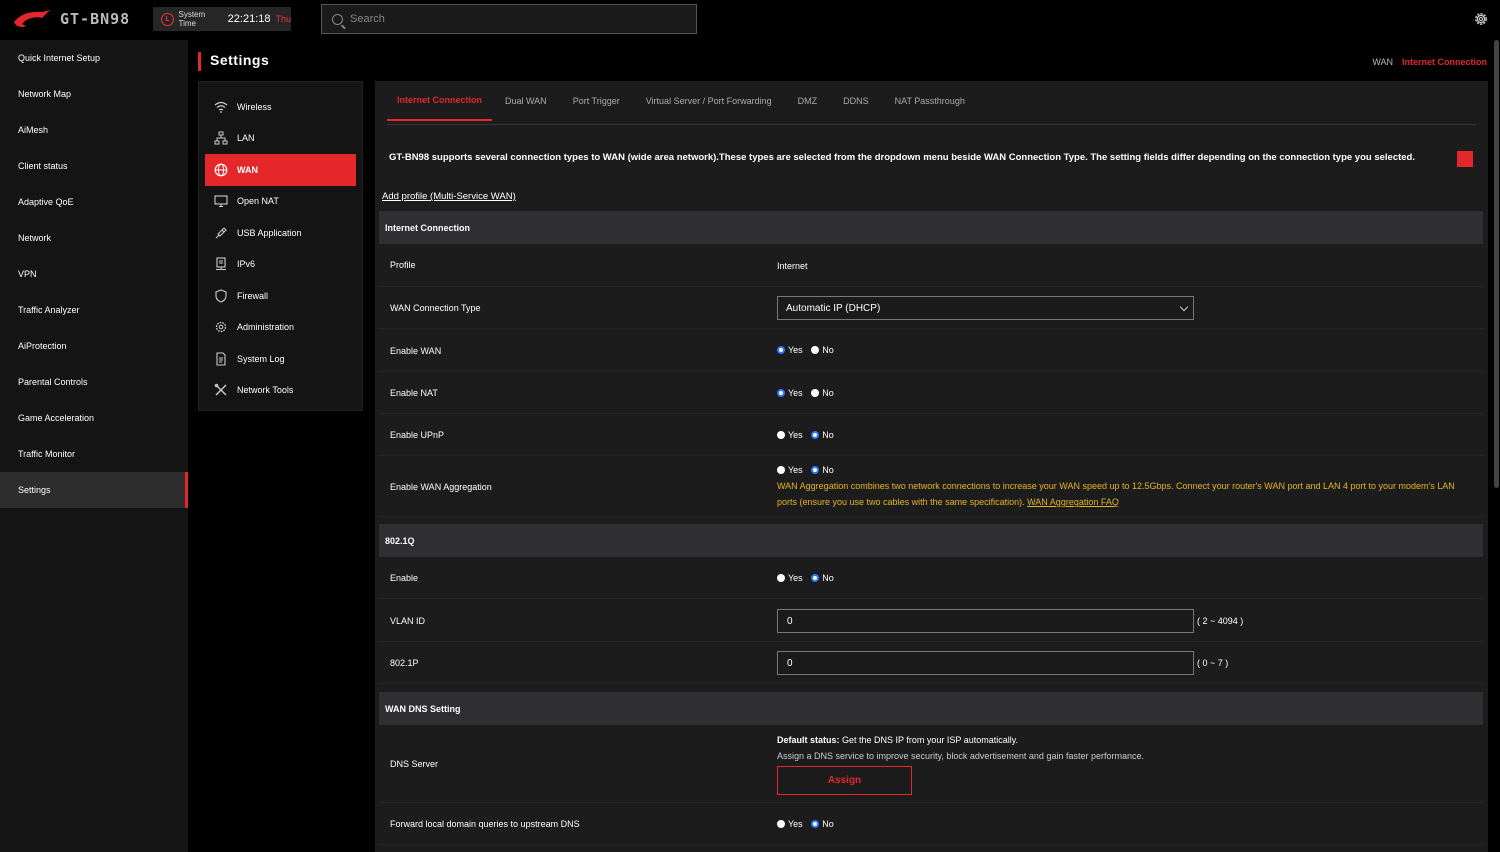 The height and width of the screenshot is (852, 1500). What do you see at coordinates (221, 138) in the screenshot?
I see `lan-icon` at bounding box center [221, 138].